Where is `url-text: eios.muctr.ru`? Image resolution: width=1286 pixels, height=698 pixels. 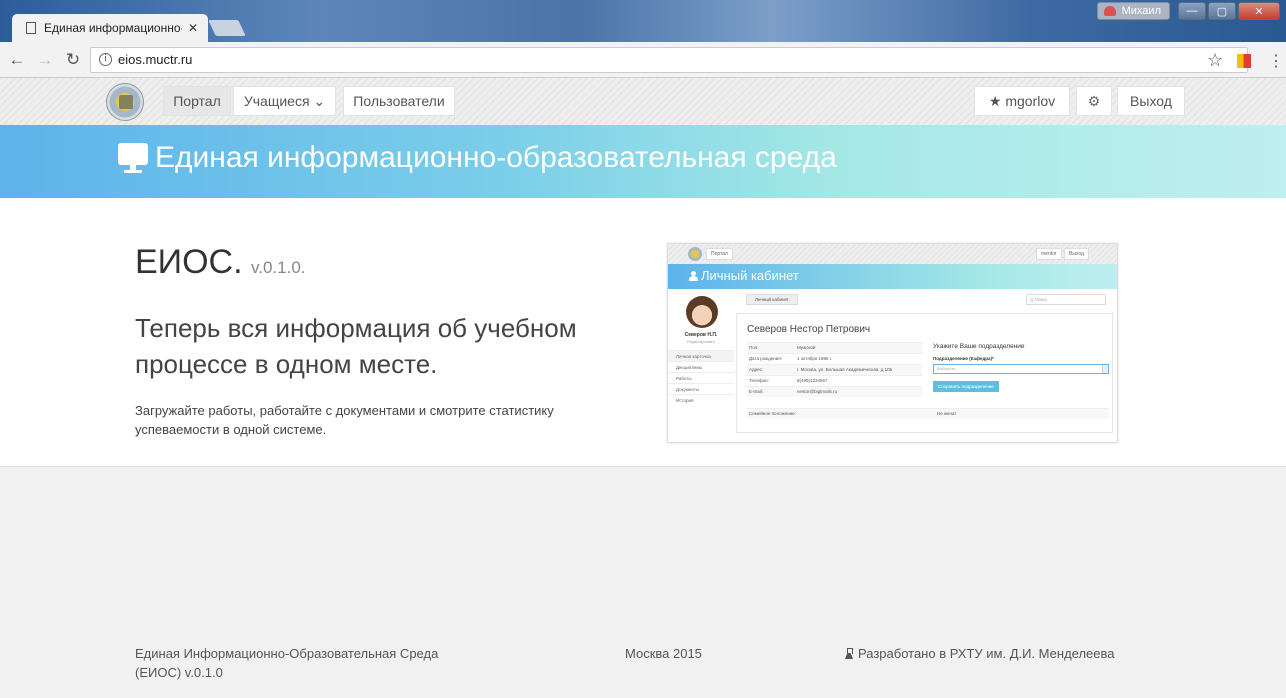
url-text: eios.muctr.ru is located at coordinates (155, 59).